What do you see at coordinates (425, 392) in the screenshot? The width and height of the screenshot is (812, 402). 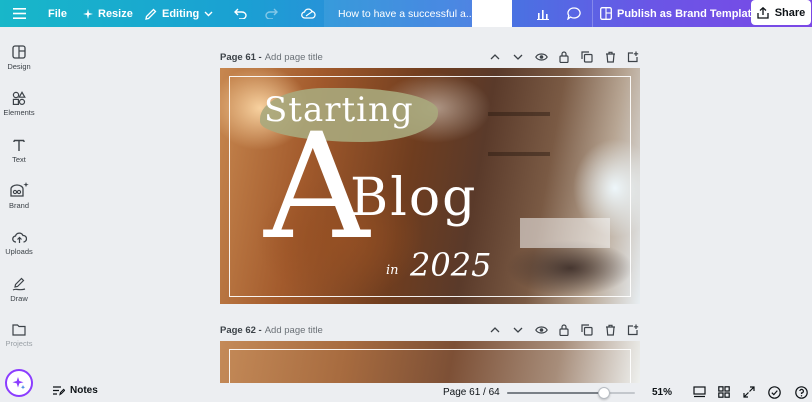 I see `bottom-toolbar: Notes Page 61 / 64 51%` at bounding box center [425, 392].